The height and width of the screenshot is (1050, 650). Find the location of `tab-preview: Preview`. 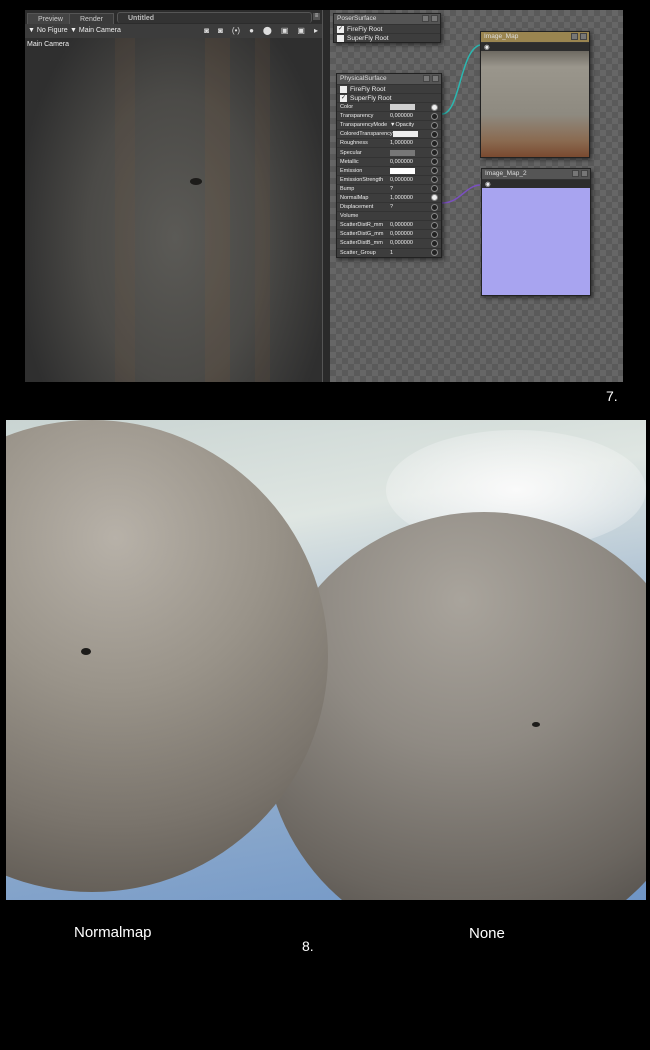

tab-preview: Preview is located at coordinates (50, 18).